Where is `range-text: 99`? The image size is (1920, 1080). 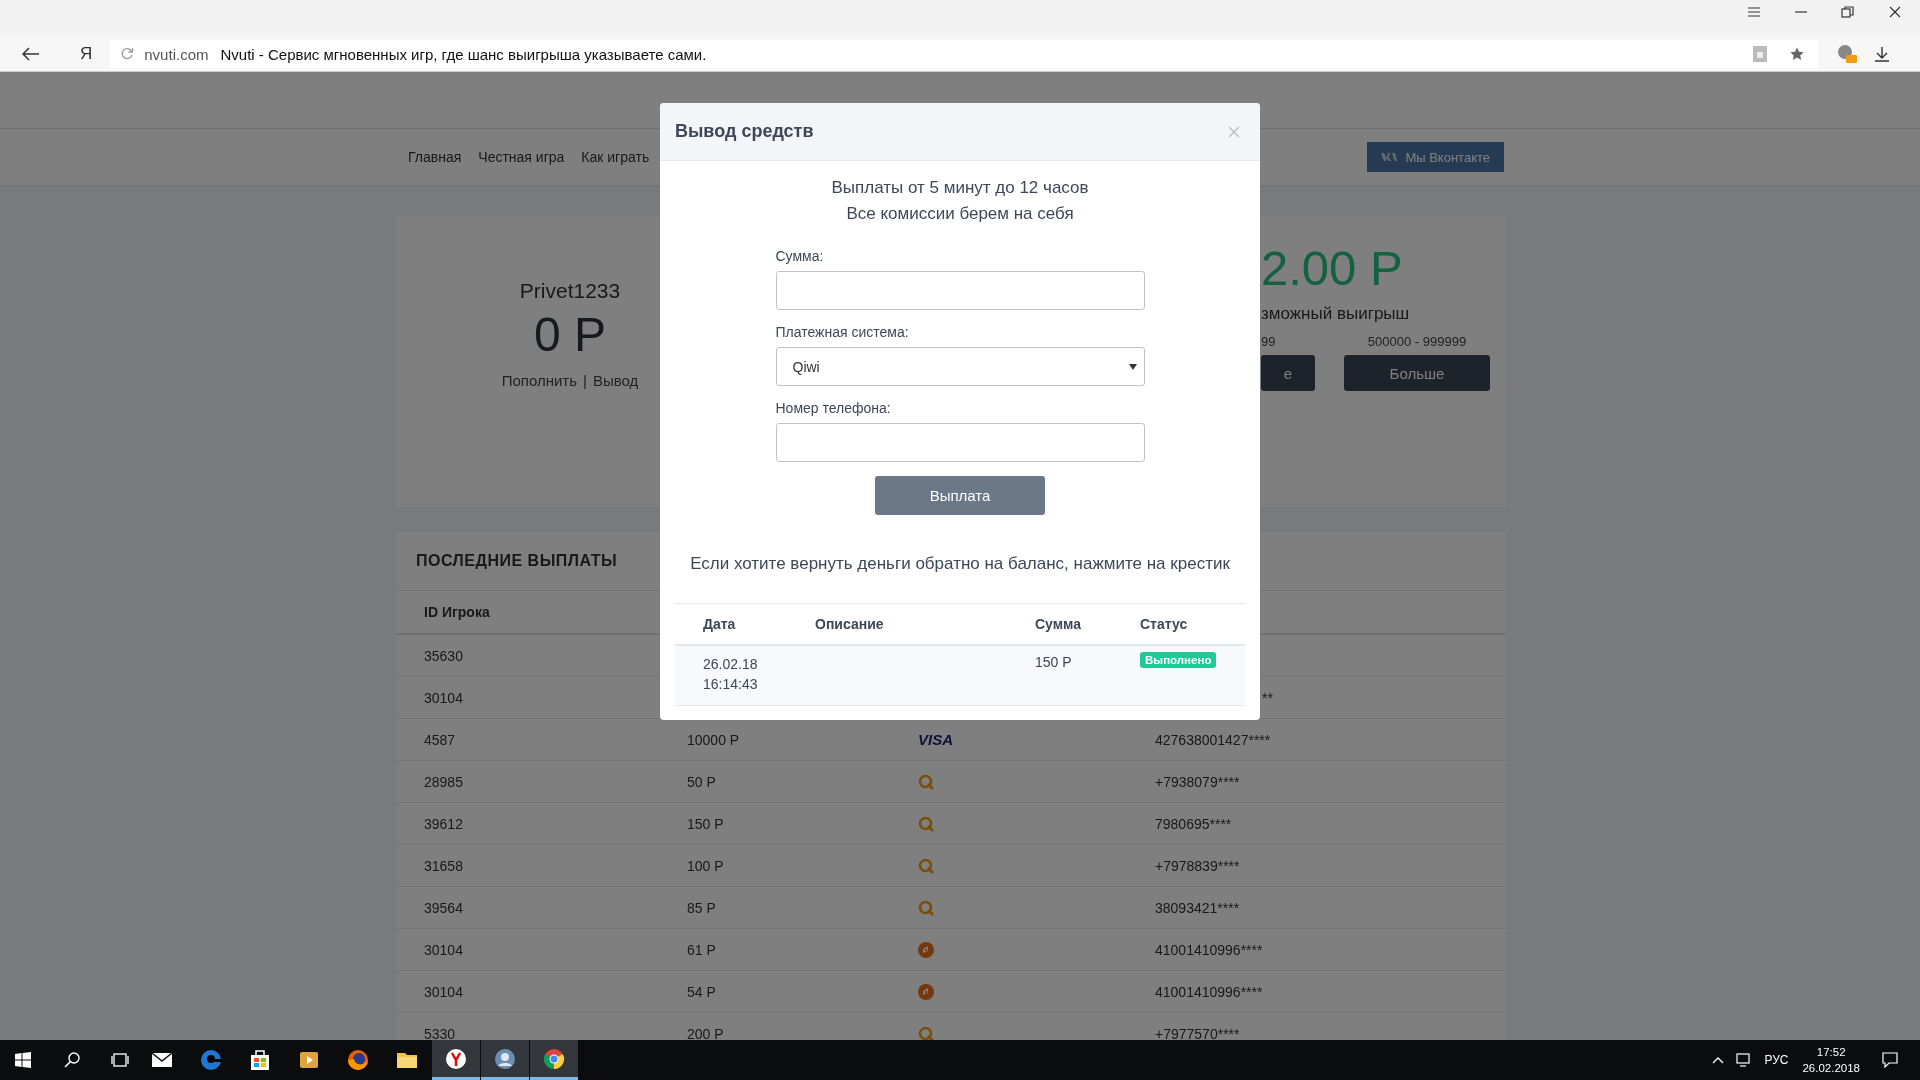 range-text: 99 is located at coordinates (1269, 341).